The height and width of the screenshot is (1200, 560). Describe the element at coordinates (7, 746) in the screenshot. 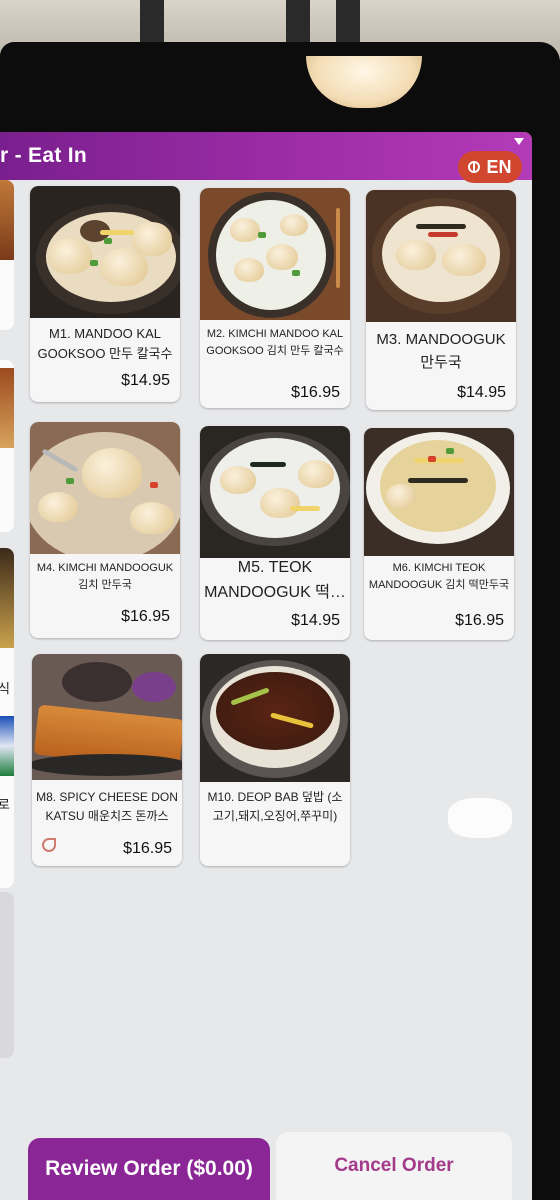

I see `drink-thumbnail` at that location.